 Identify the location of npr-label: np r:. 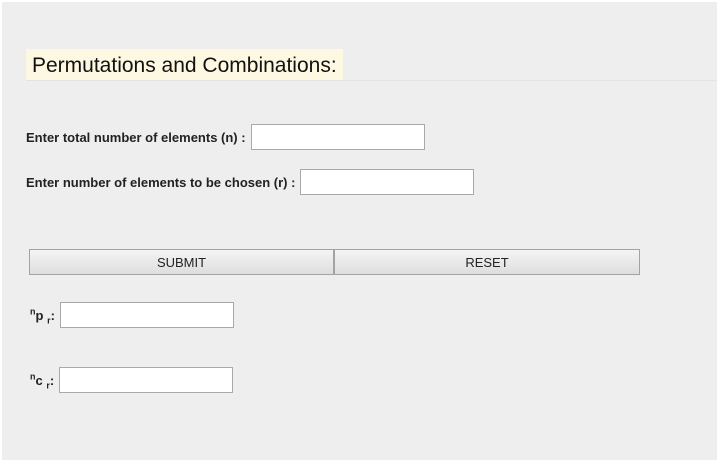
(42, 316).